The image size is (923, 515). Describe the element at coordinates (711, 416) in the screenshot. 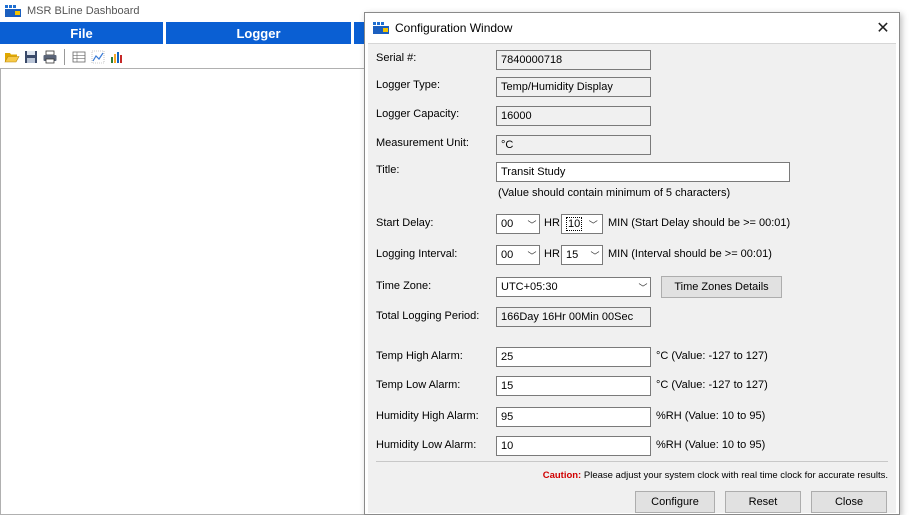

I see `humidity-high-alarm-hint: %RH (Value: 10 to 95)` at that location.